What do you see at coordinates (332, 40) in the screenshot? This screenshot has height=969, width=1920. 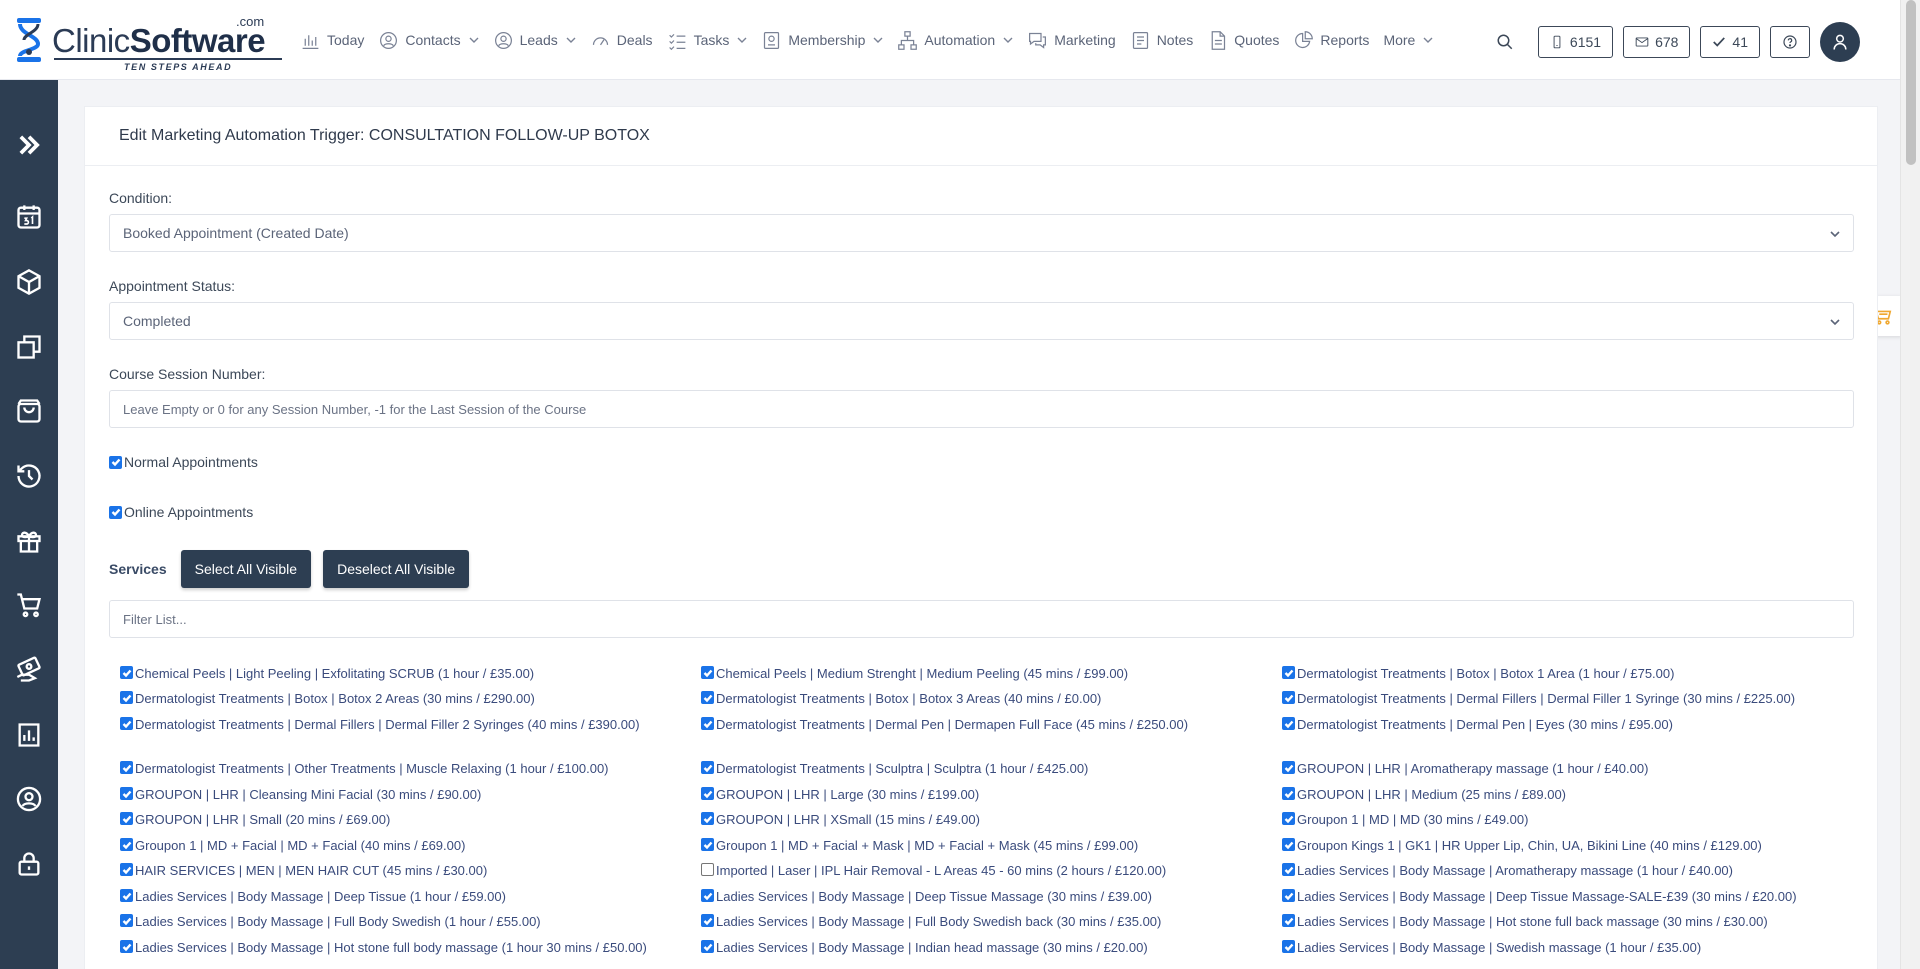 I see `nav-today: Today` at bounding box center [332, 40].